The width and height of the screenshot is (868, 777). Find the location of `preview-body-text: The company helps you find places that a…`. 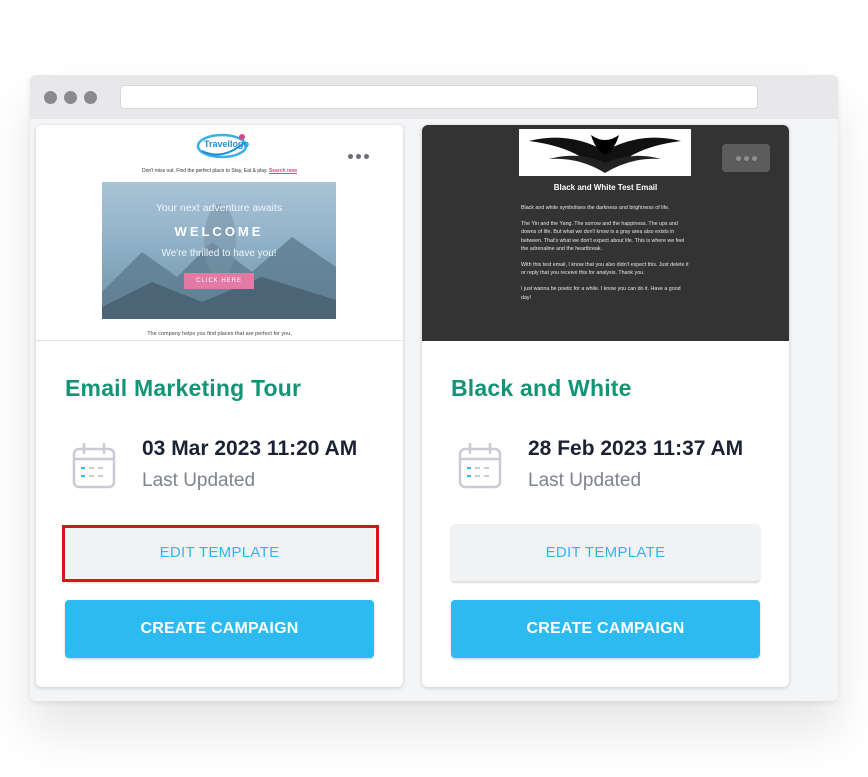

preview-body-text: The company helps you find places that a… is located at coordinates (219, 334).